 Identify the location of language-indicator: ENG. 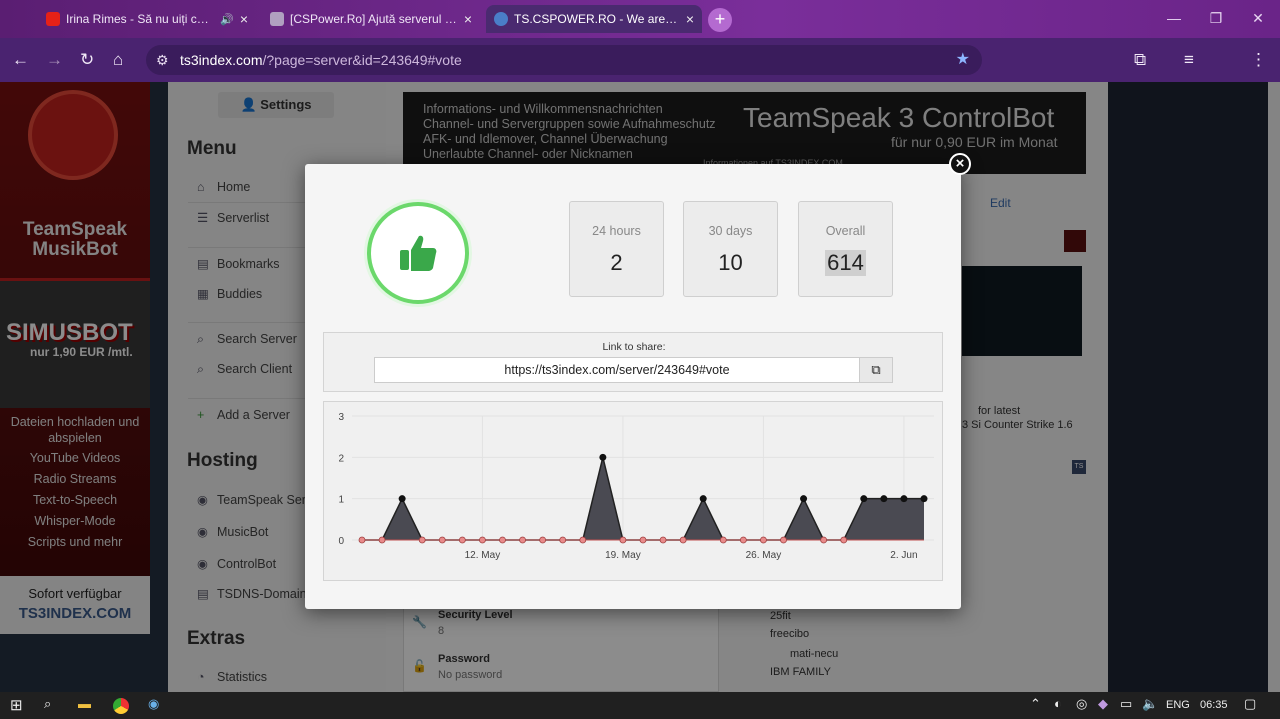
(1178, 705).